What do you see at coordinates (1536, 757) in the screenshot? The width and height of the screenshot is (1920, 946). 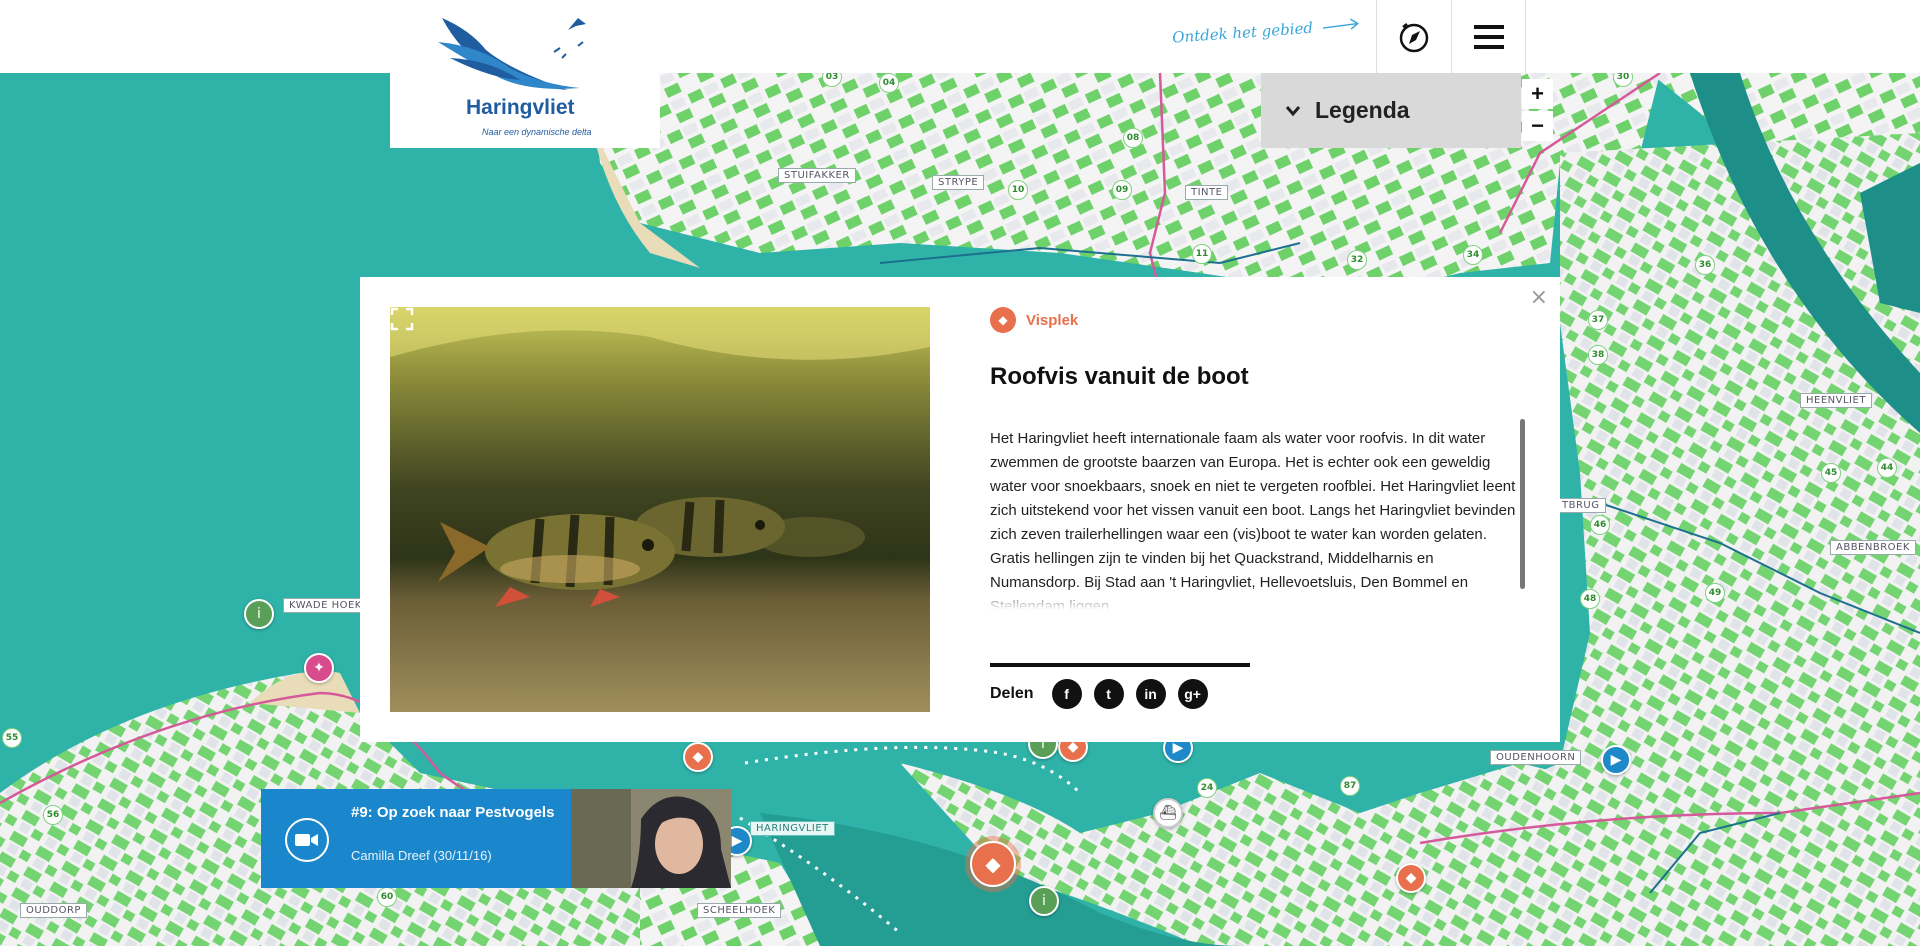 I see `place-label-oudenhoorn: OUDENHOORN` at bounding box center [1536, 757].